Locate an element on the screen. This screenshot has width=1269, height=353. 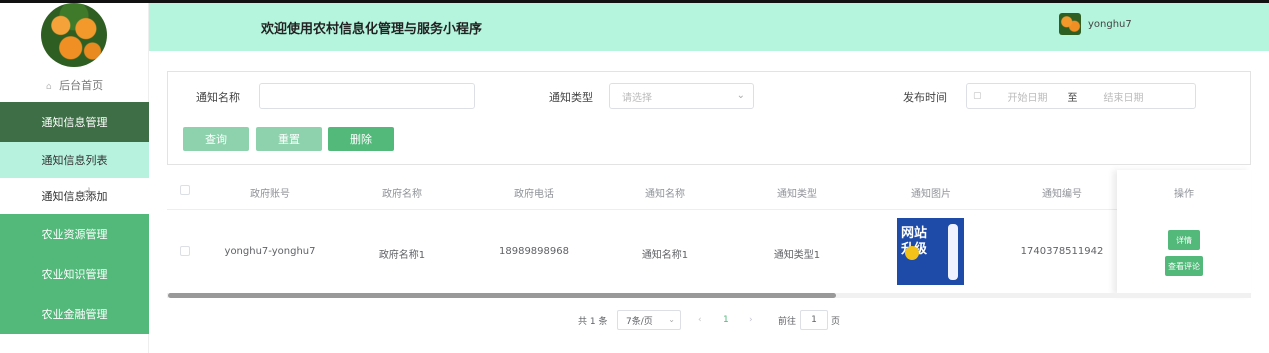
sidebar-item-label: 农业知识管理 is located at coordinates (74, 274).